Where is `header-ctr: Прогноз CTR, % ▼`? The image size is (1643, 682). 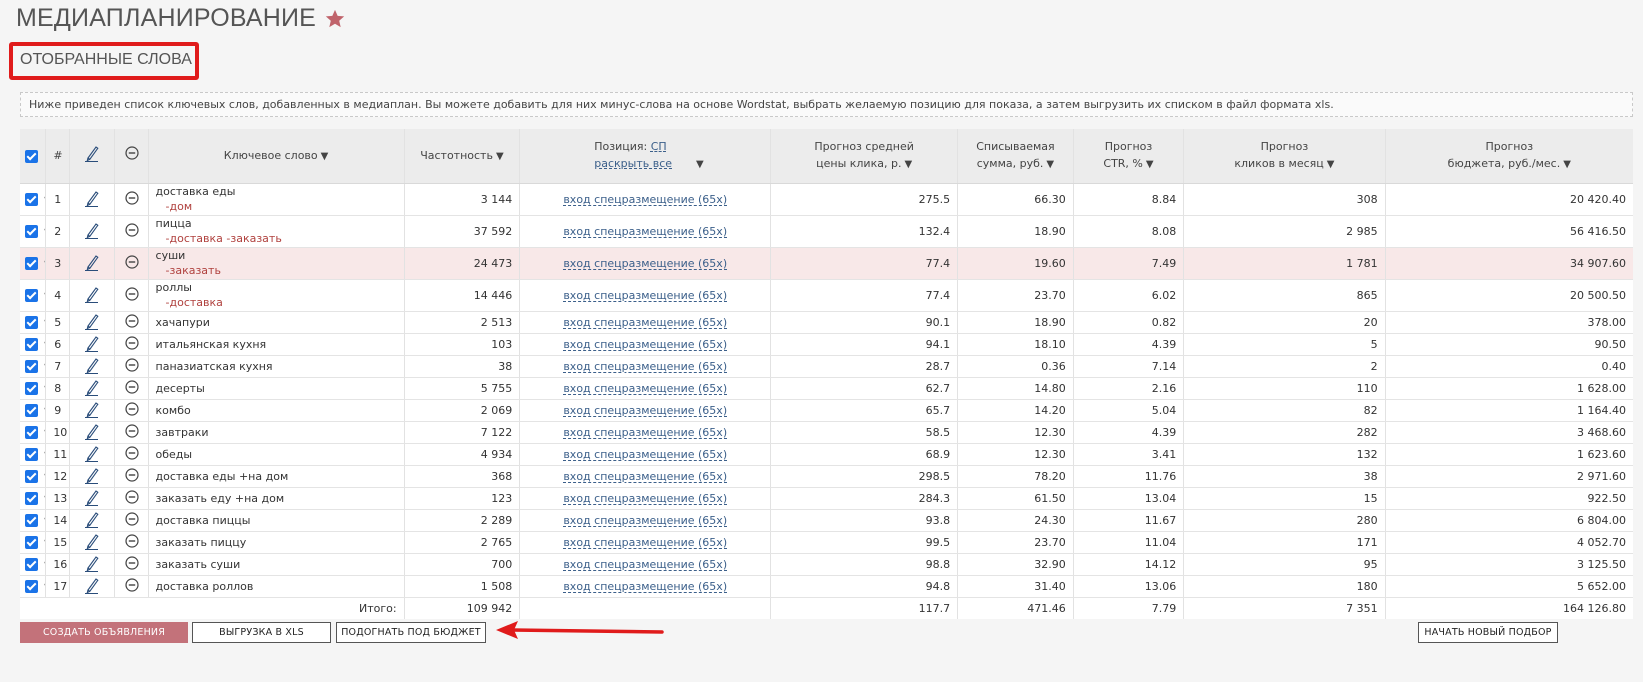 header-ctr: Прогноз CTR, % ▼ is located at coordinates (1129, 156).